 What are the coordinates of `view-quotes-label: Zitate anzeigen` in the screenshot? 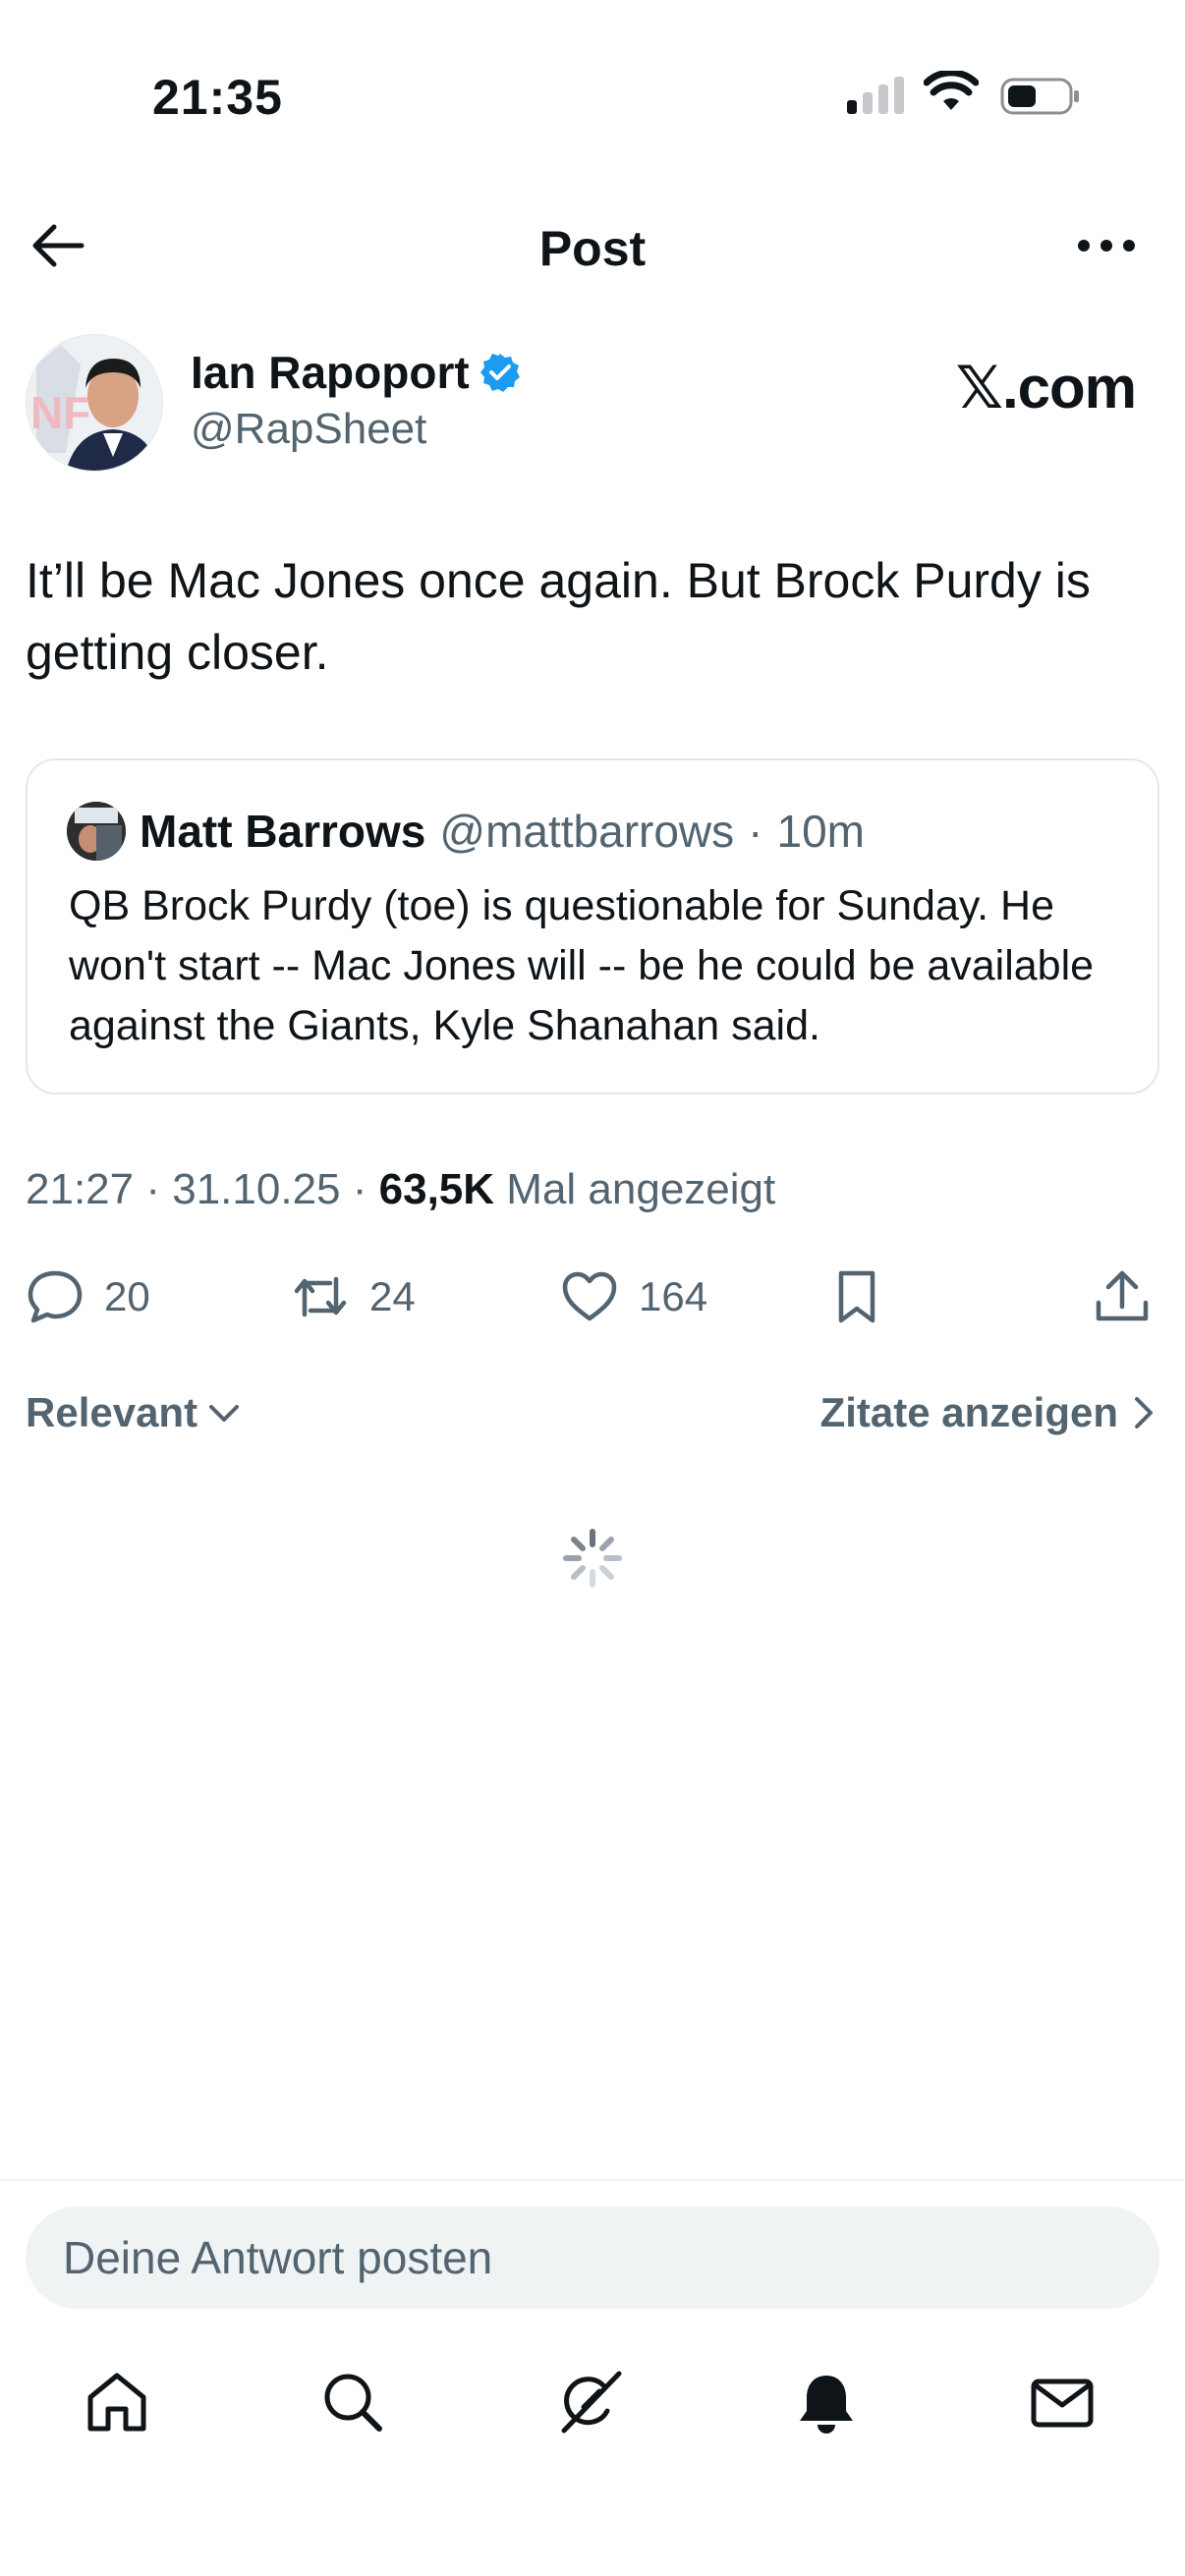 It's located at (969, 1412).